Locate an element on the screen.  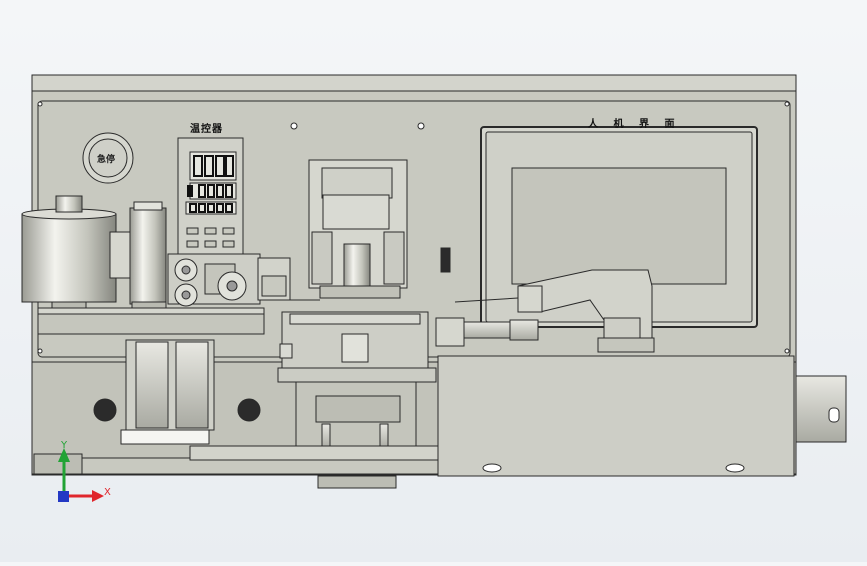
stage-screw is located at coordinates (286, 351).